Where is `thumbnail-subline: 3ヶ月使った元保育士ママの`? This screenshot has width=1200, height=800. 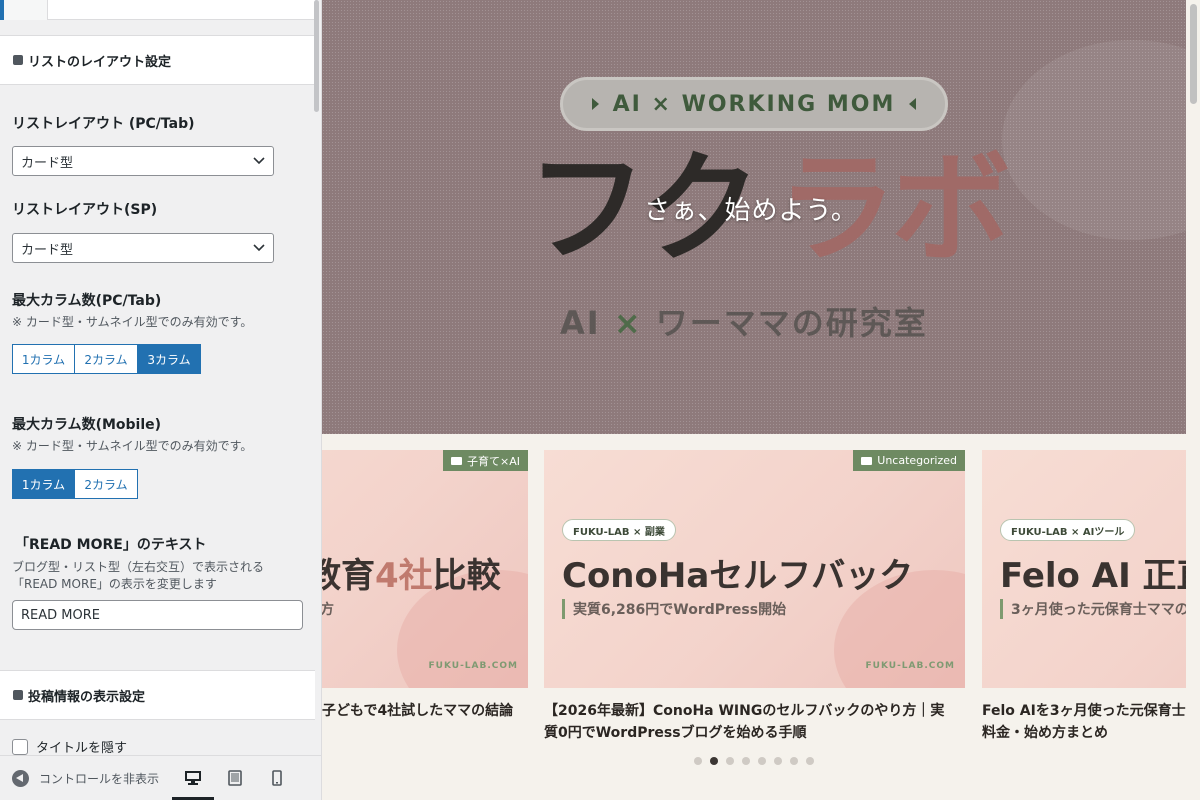
thumbnail-subline: 3ヶ月使った元保育士ママの is located at coordinates (1094, 609).